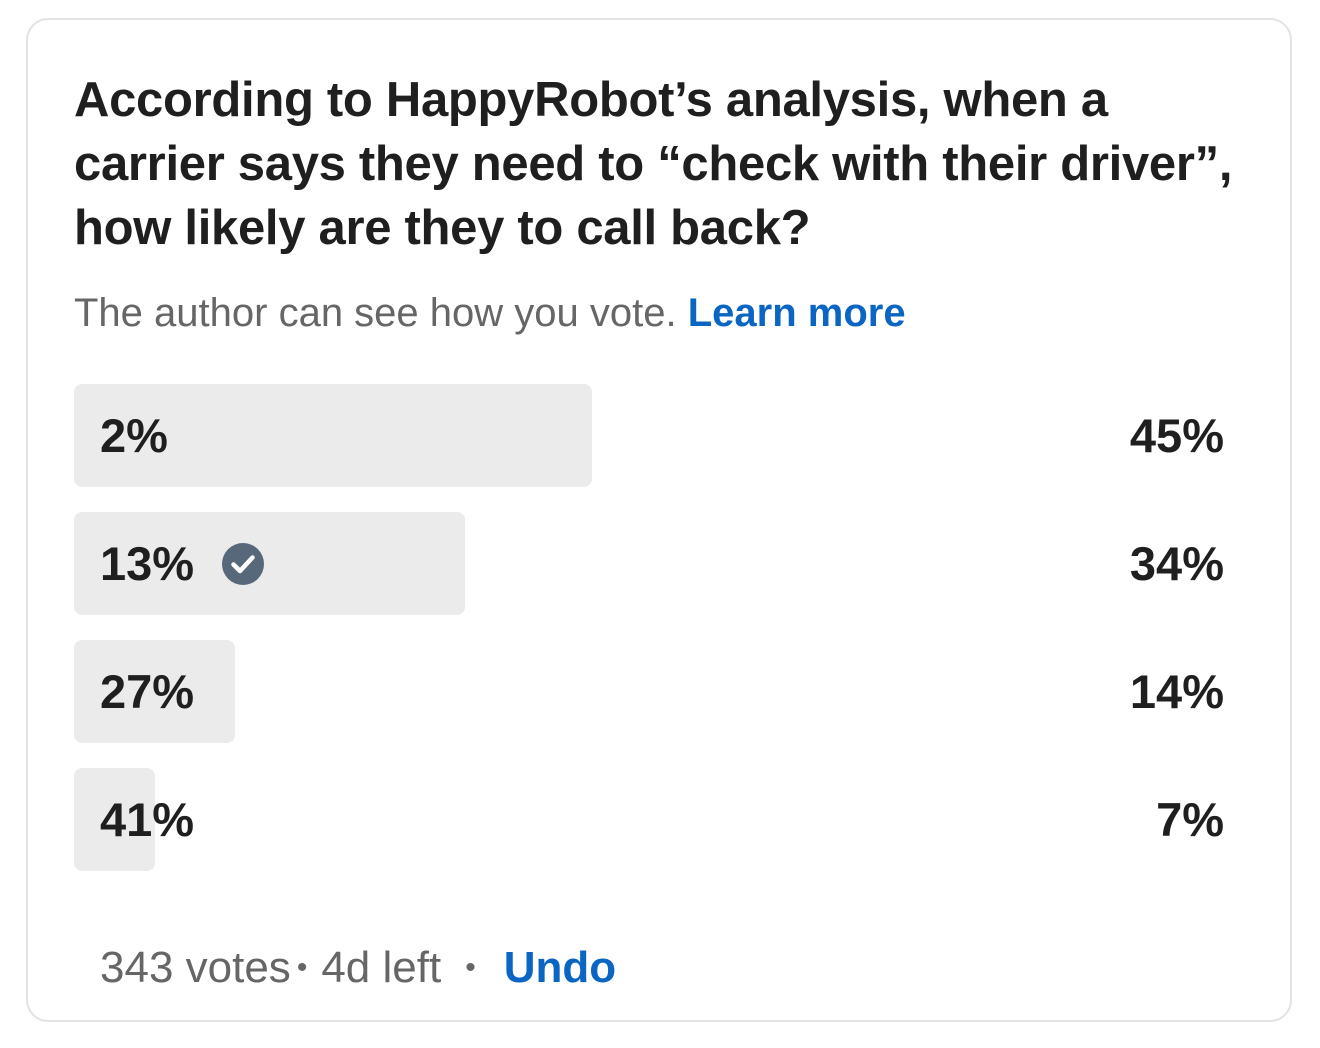 This screenshot has width=1320, height=1048. I want to click on option-label: 27%, so click(147, 691).